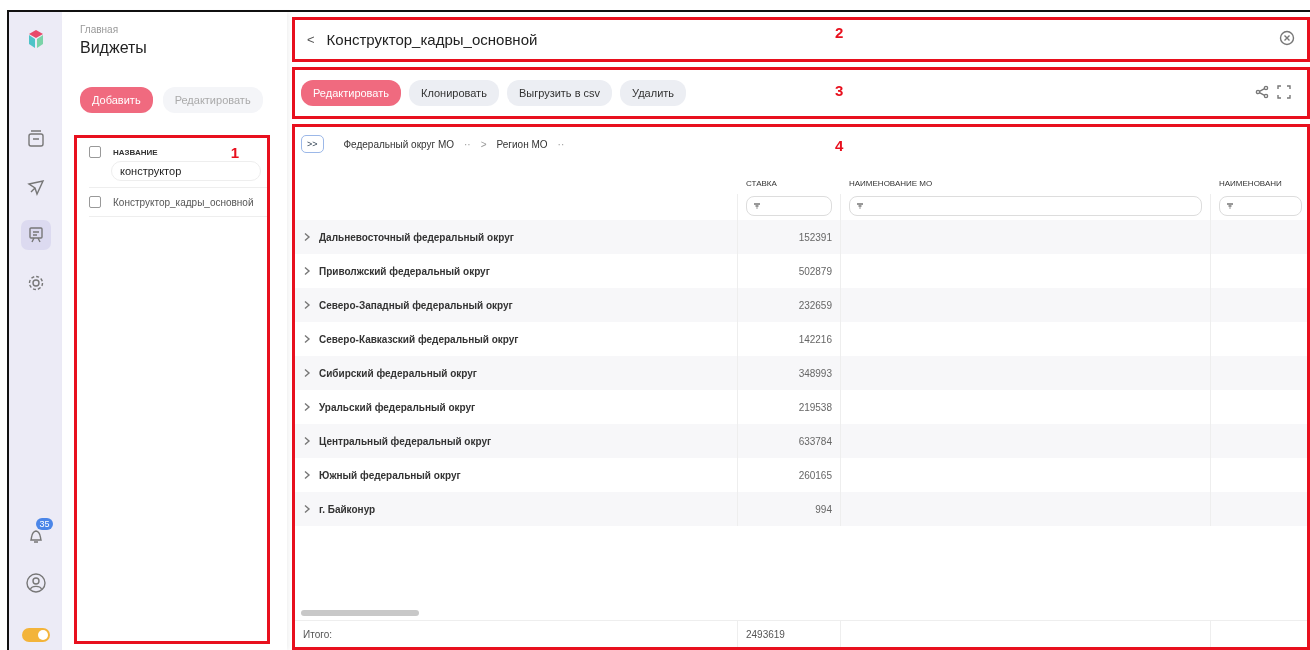  Describe the element at coordinates (432, 39) in the screenshot. I see `widget-title: Конструктор_кадры_основной` at that location.